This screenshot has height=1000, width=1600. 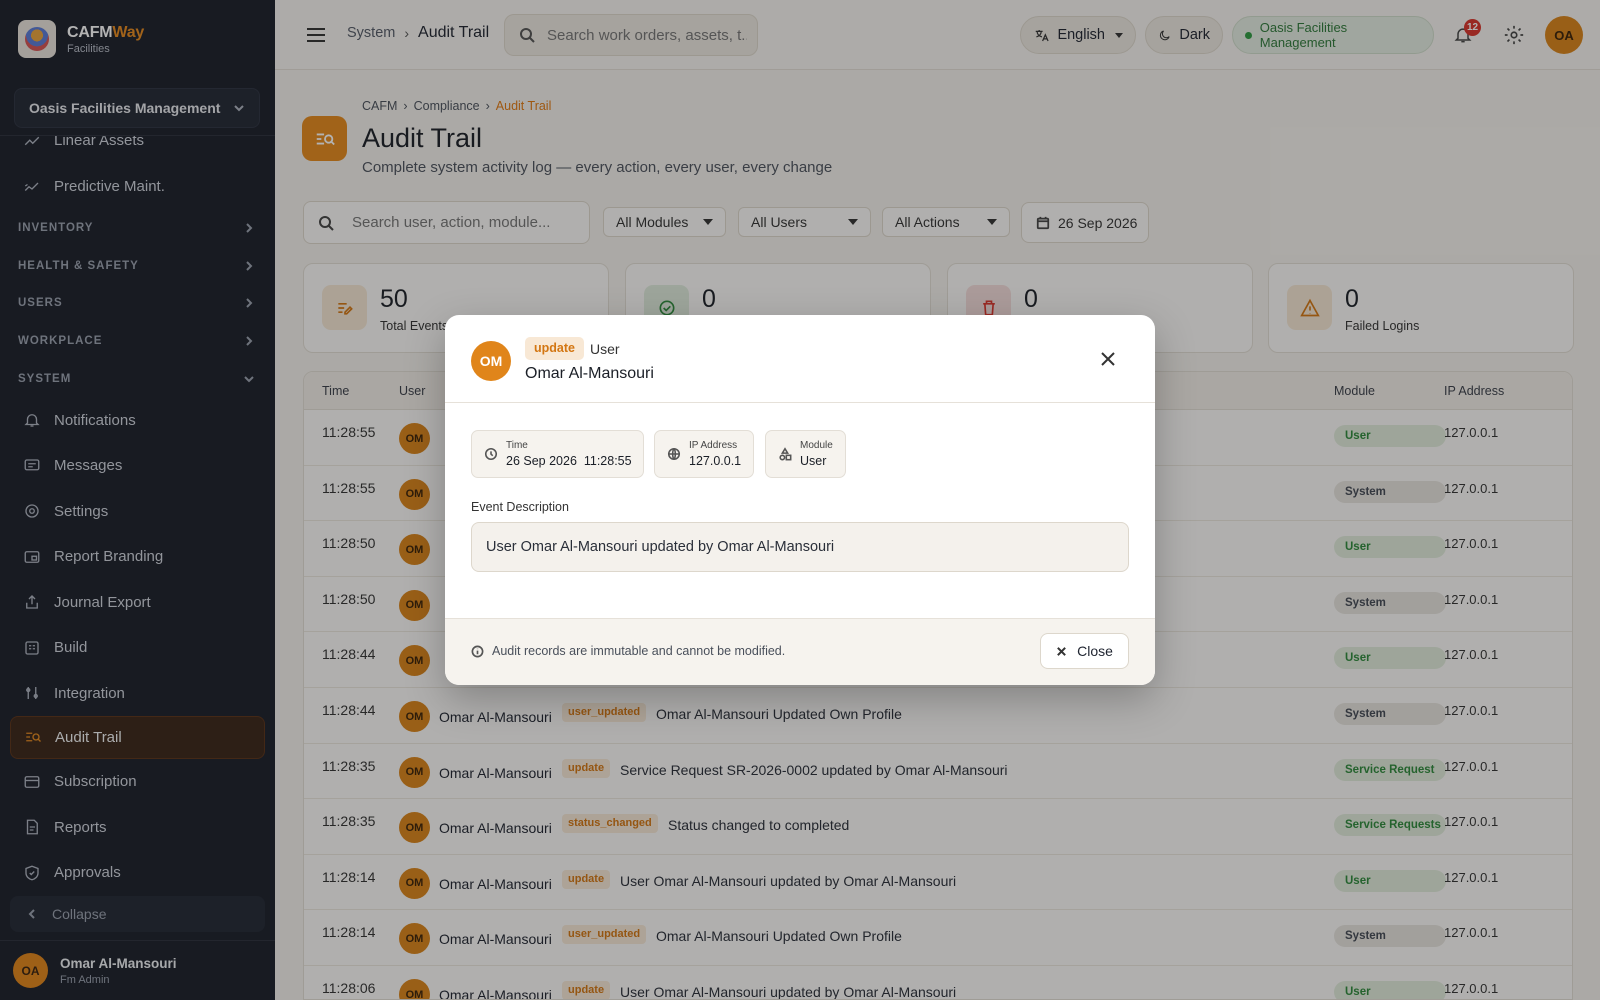 I want to click on shapes-icon, so click(x=785, y=454).